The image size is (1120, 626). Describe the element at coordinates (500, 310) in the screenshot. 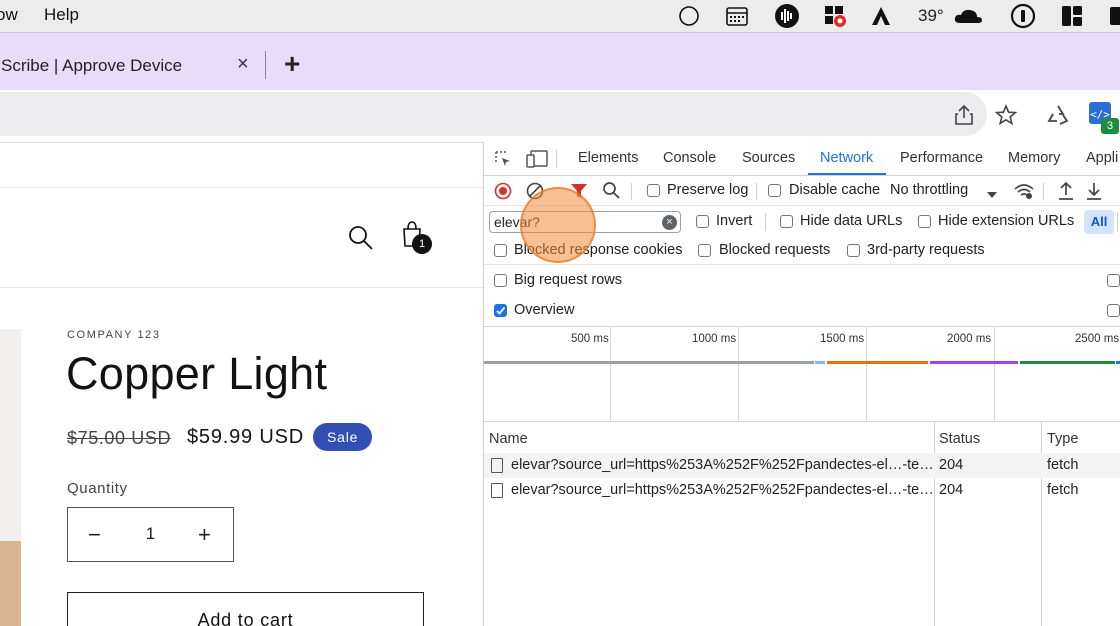

I see `overview-checkbox` at that location.